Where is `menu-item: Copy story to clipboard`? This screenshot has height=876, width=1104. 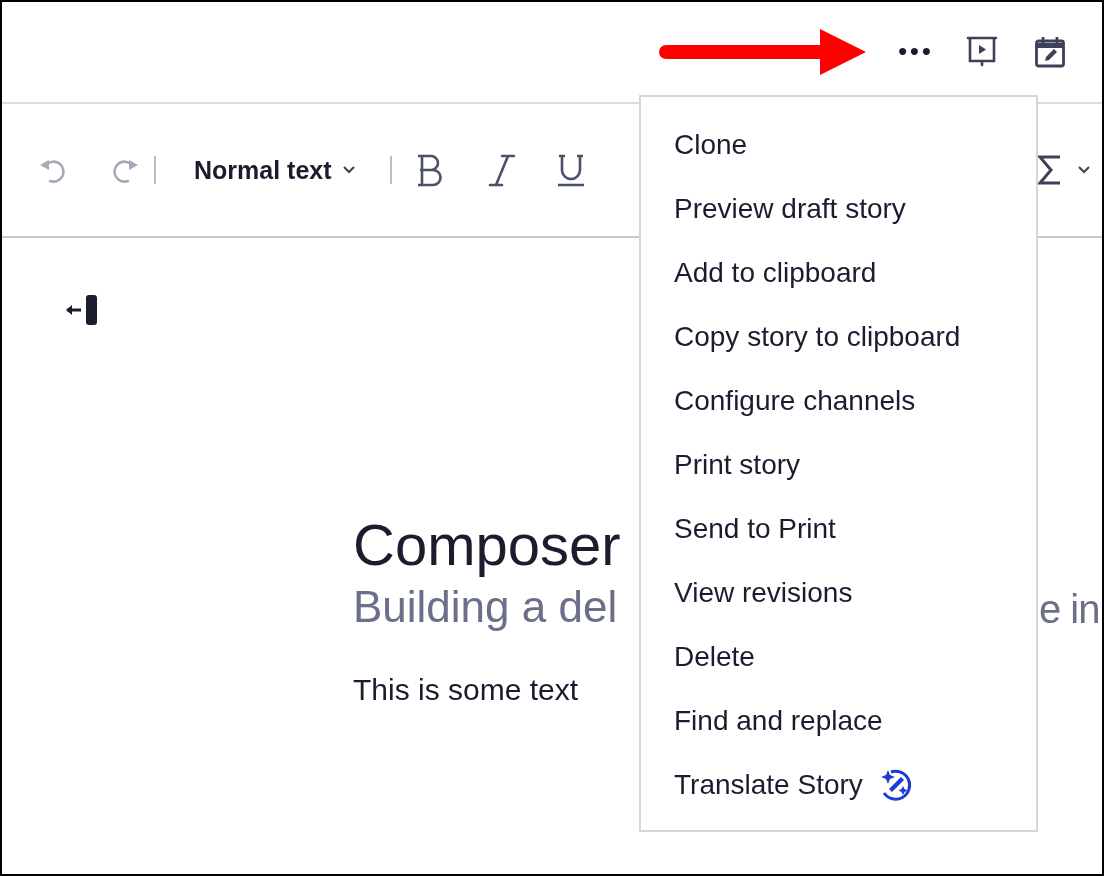 menu-item: Copy story to clipboard is located at coordinates (838, 337).